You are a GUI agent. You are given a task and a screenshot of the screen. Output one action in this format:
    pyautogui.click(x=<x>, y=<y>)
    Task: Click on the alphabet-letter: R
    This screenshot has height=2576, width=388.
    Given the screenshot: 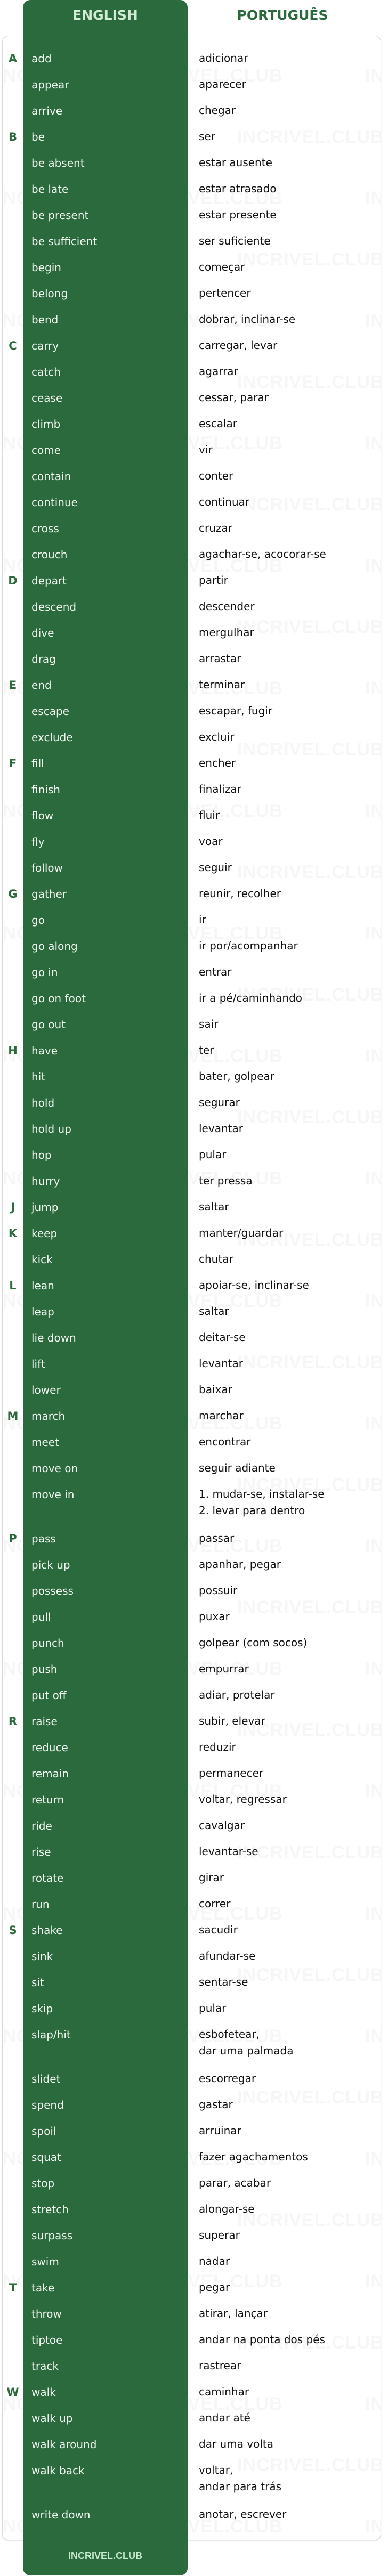 What is the action you would take?
    pyautogui.click(x=13, y=1722)
    